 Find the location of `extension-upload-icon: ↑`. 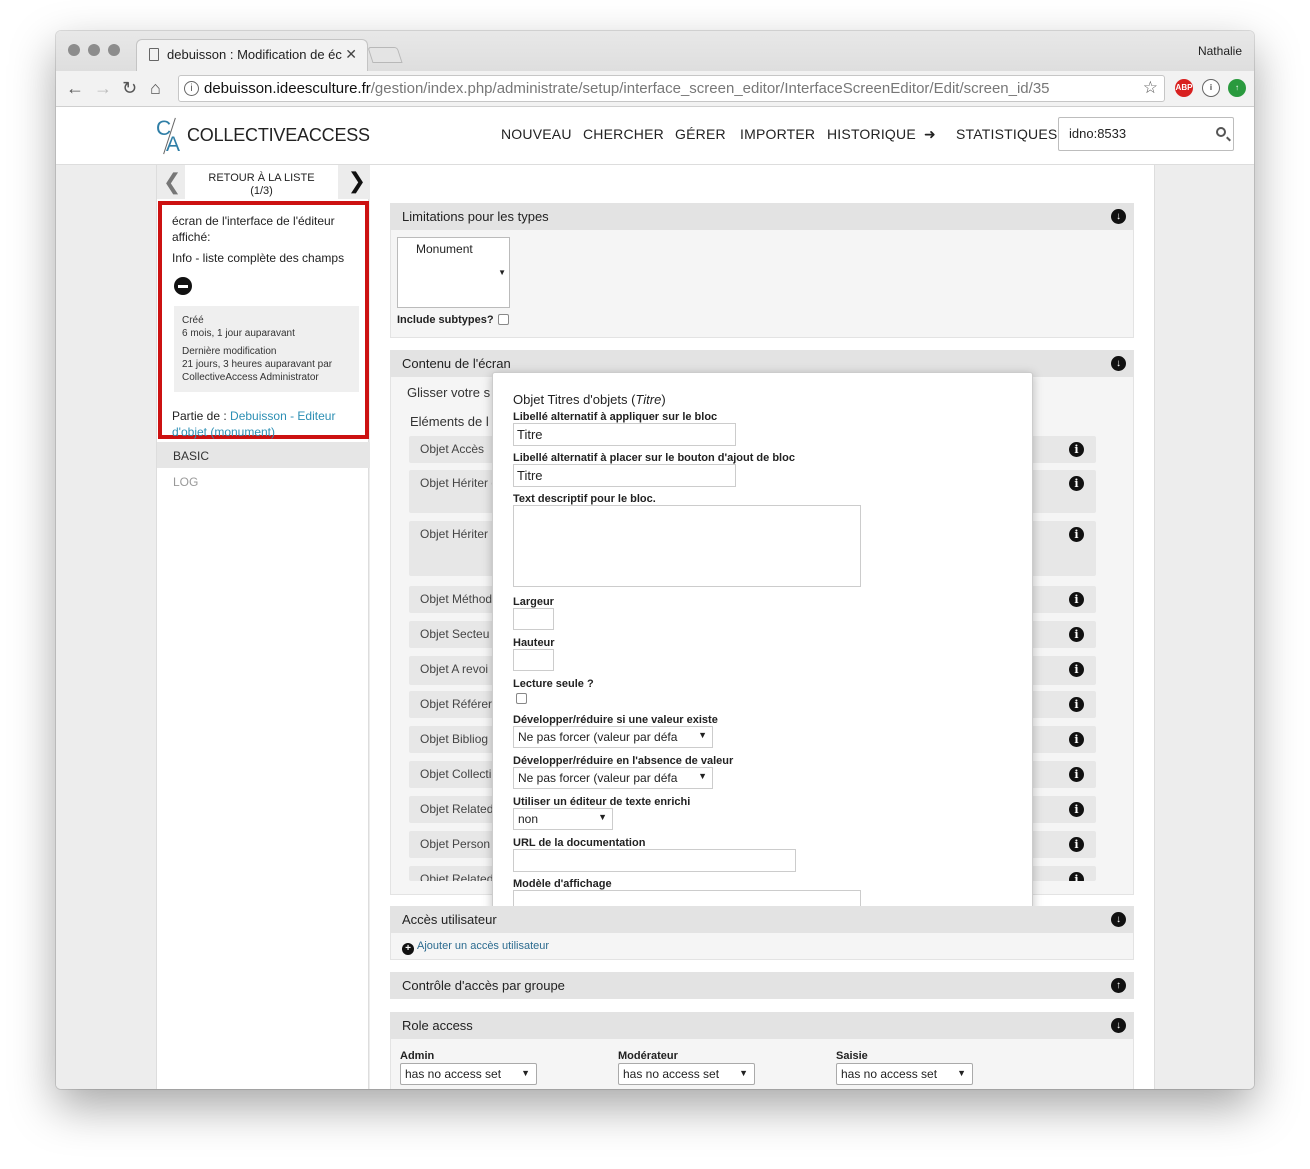

extension-upload-icon: ↑ is located at coordinates (1237, 88).